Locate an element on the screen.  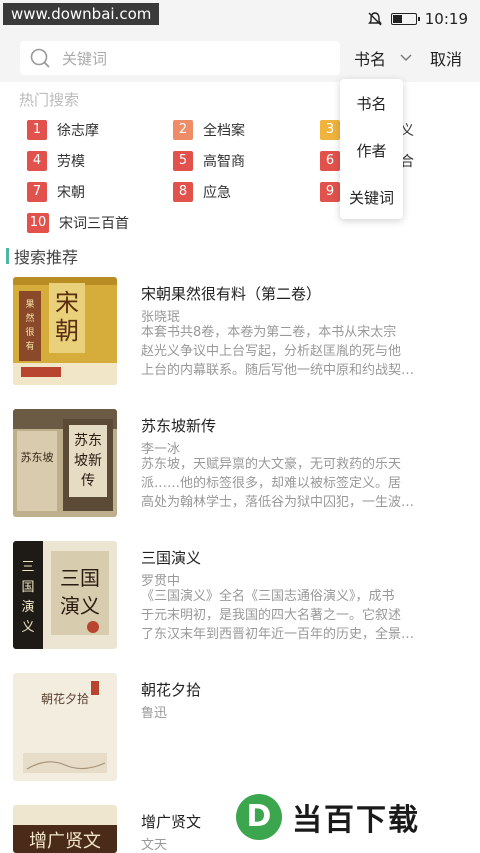
hot-label: 徐志摩 is located at coordinates (78, 131).